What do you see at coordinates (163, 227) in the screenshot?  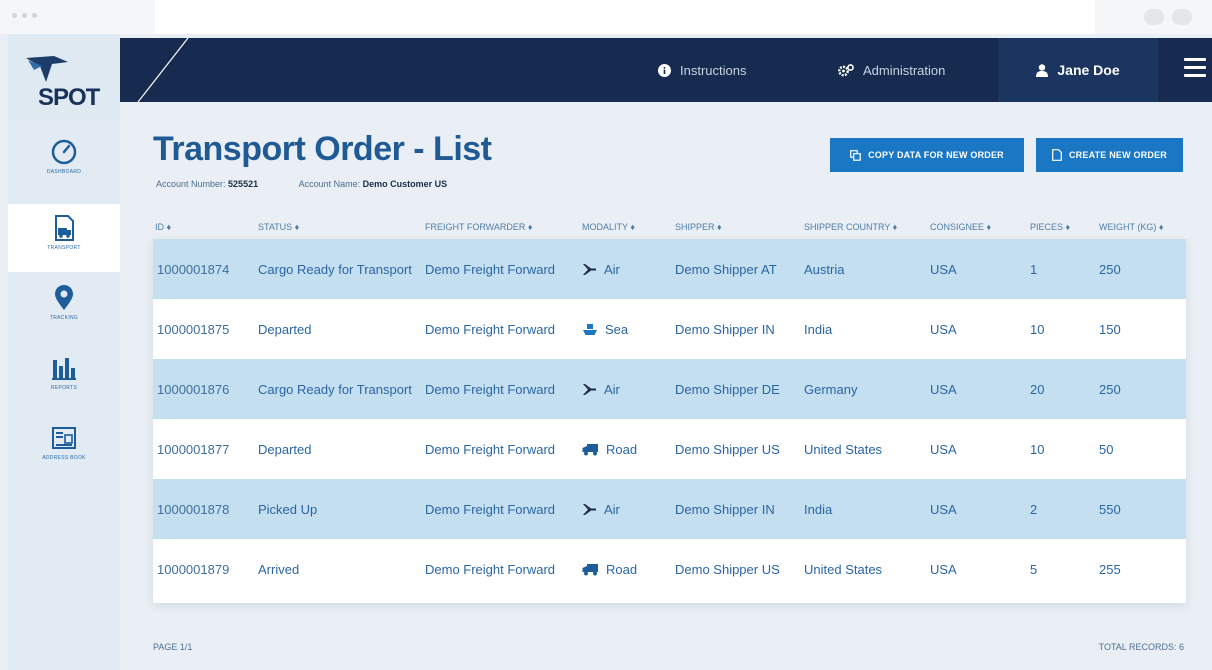 I see `column-header-id: ID ♦` at bounding box center [163, 227].